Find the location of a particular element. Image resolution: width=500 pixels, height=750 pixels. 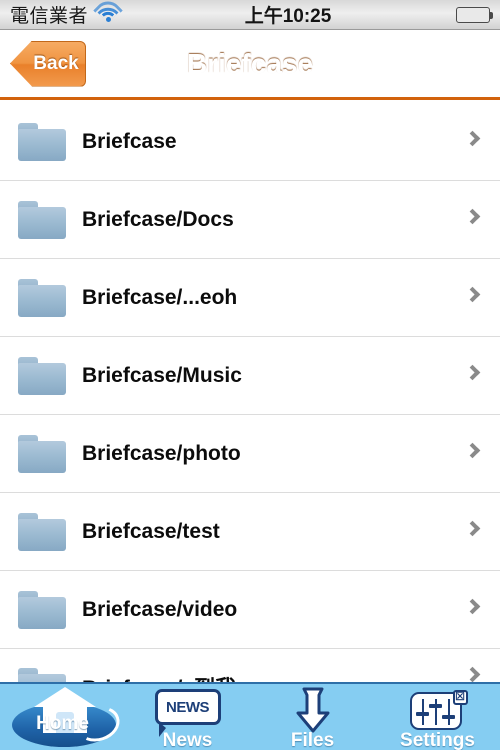

house-icon: Home is located at coordinates (64, 717).